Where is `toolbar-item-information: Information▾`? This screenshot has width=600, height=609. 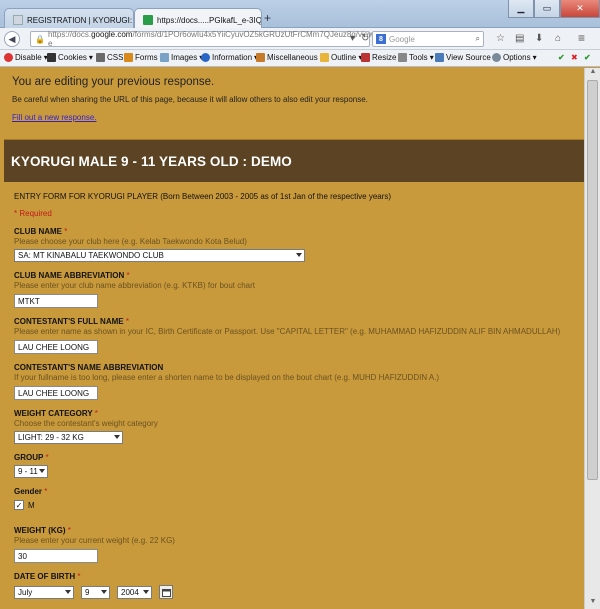
toolbar-item-information: Information▾ is located at coordinates (229, 57).